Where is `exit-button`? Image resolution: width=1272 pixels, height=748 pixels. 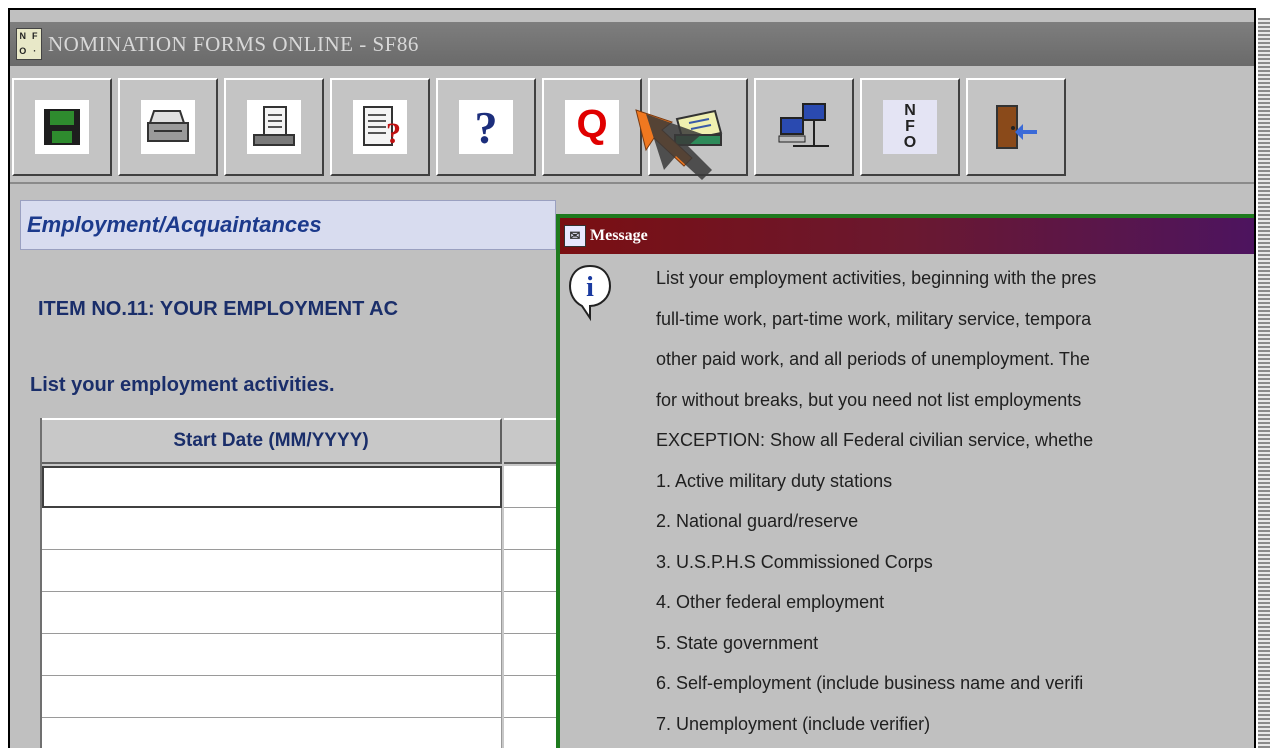
exit-button is located at coordinates (1016, 127).